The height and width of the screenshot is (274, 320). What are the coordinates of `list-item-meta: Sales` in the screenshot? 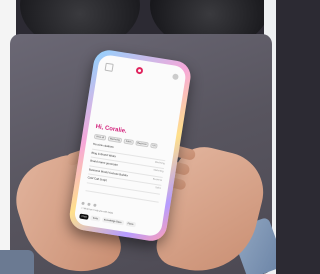 It's located at (157, 188).